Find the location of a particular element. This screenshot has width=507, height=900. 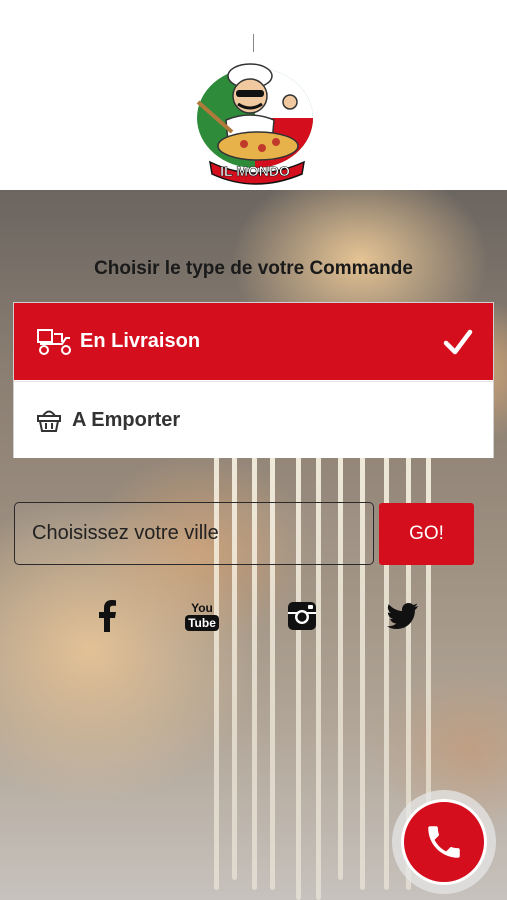

logo-text: IL MONDO is located at coordinates (255, 171).